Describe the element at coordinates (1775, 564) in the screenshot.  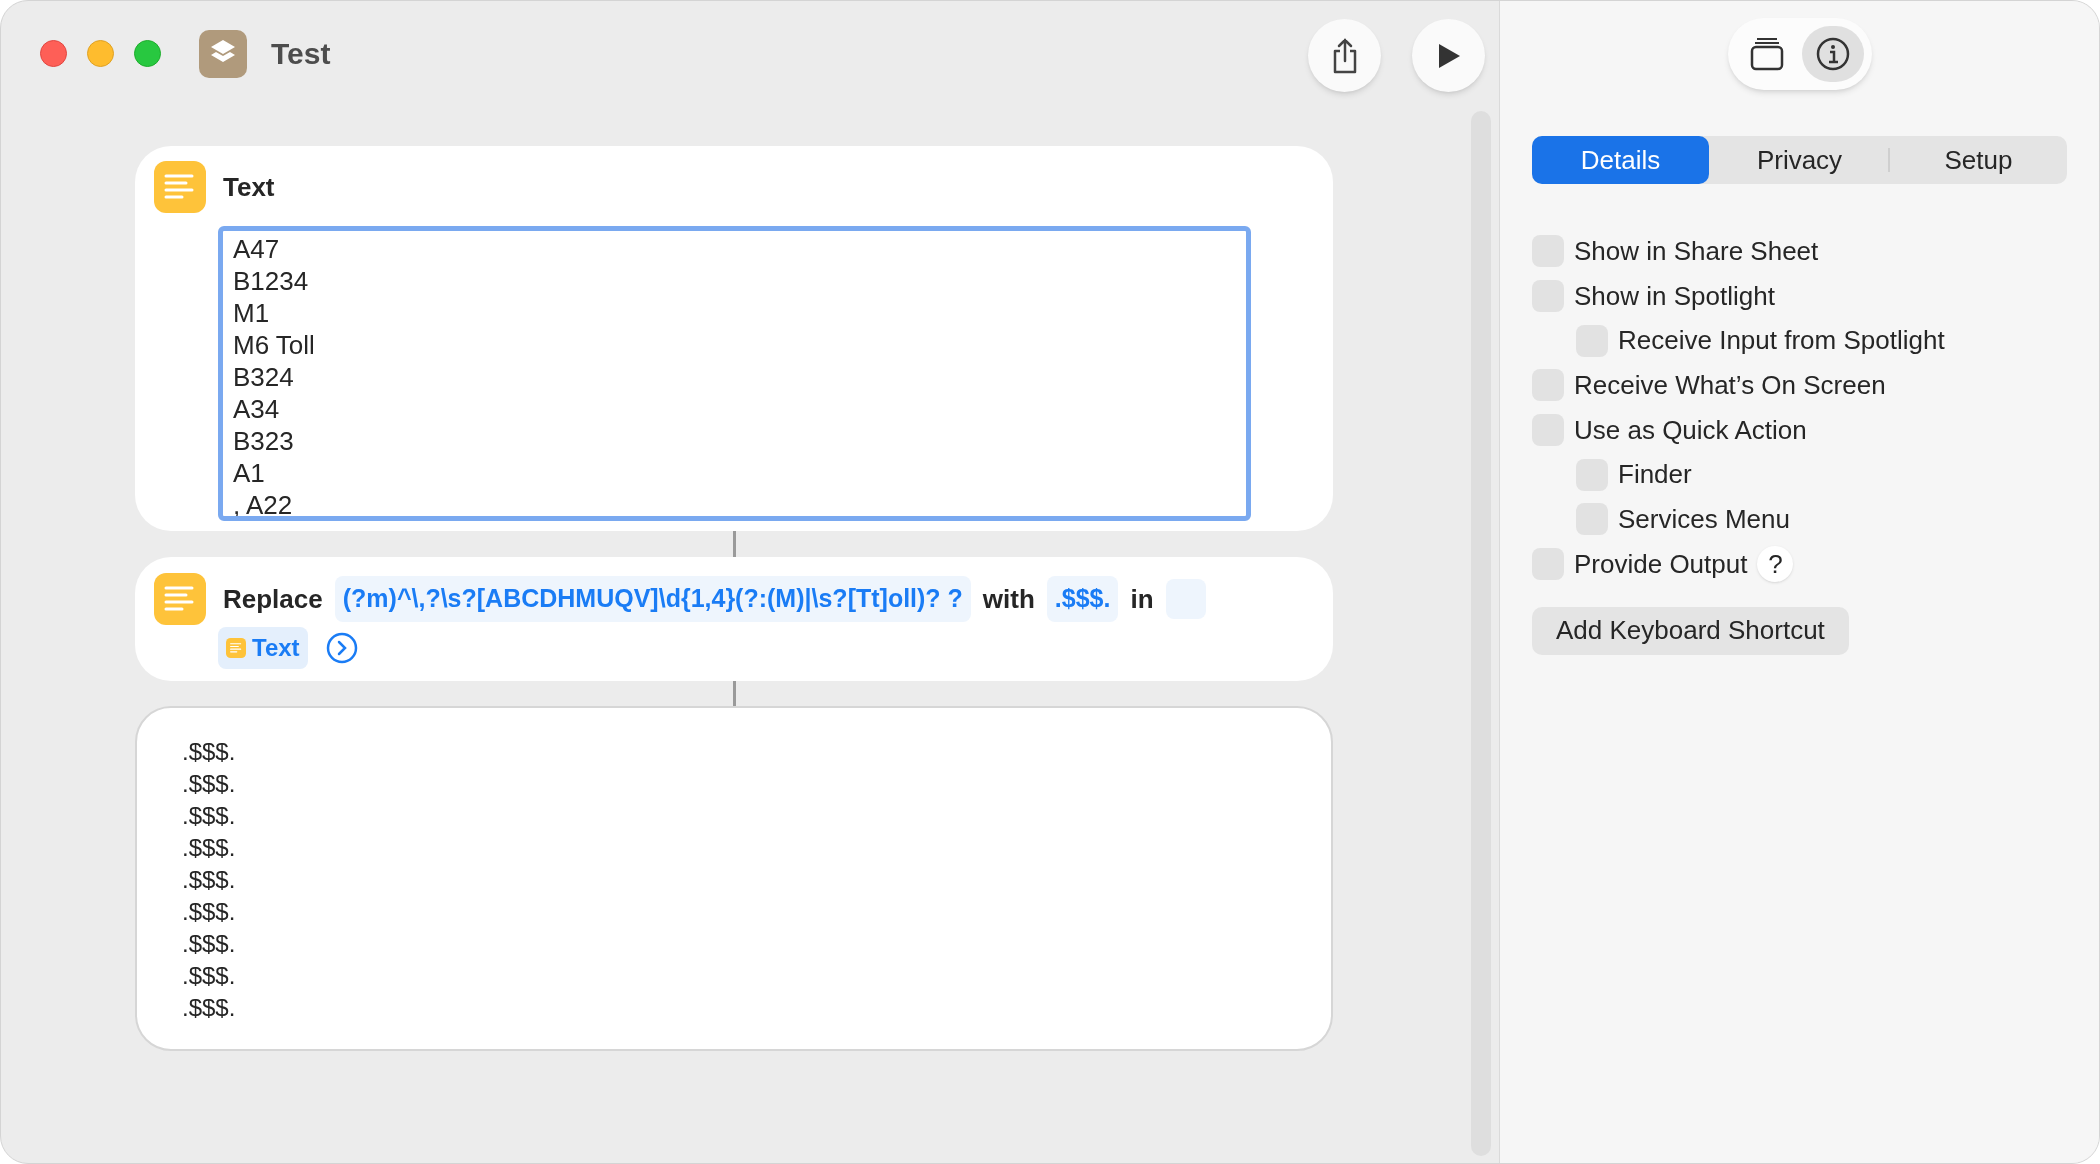
I see `help-button: ?` at that location.